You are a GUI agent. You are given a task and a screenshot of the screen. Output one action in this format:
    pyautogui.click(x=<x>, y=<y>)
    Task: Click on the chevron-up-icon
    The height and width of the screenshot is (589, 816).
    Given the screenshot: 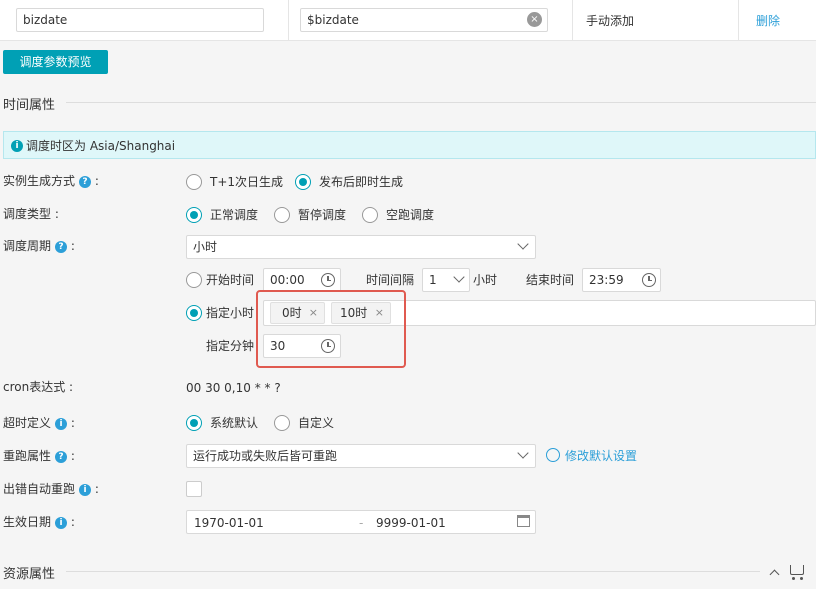 What is the action you would take?
    pyautogui.click(x=774, y=574)
    